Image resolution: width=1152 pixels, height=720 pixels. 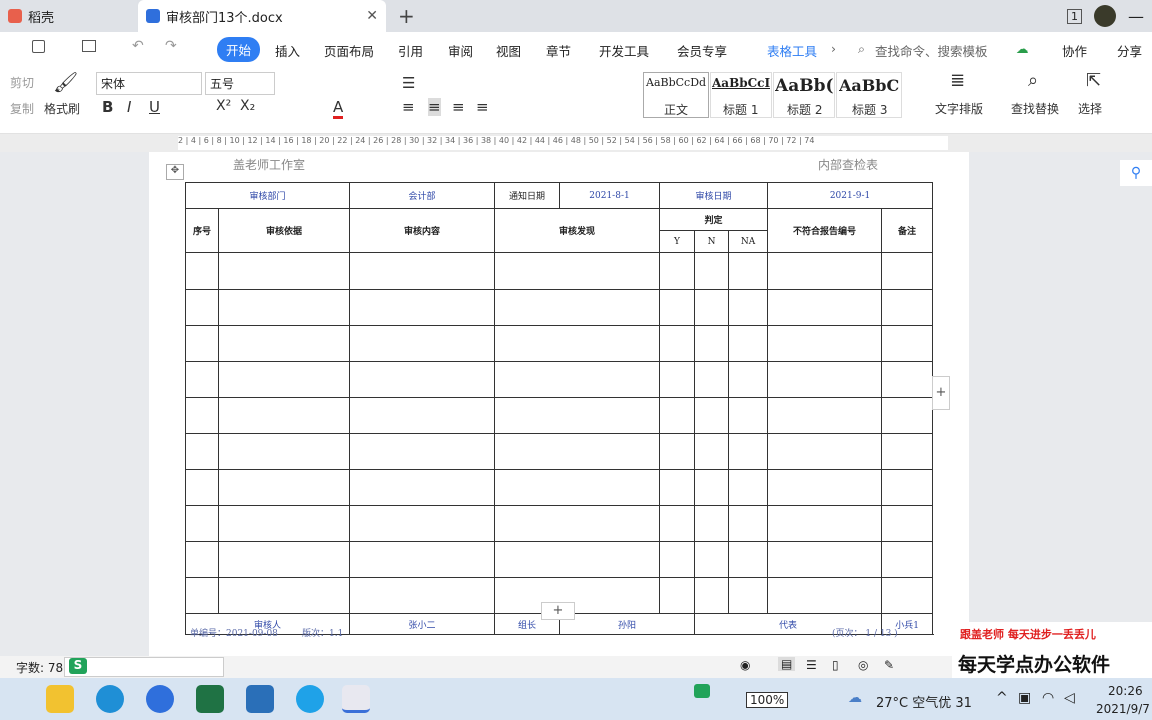 What do you see at coordinates (702, 691) in the screenshot?
I see `sogou-tray-icon` at bounding box center [702, 691].